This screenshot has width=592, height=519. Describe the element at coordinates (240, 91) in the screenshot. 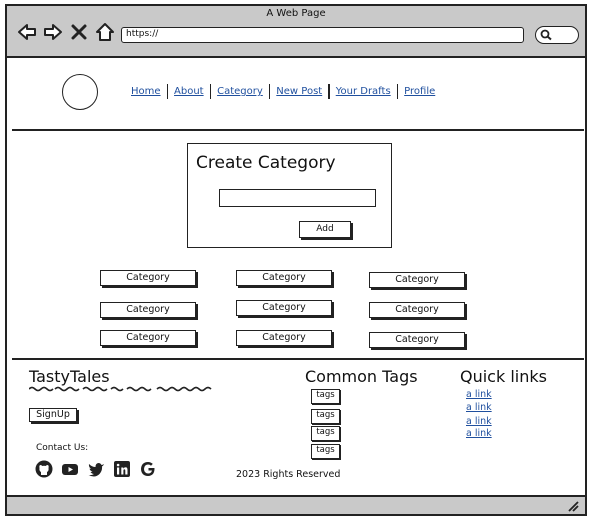

I see `nav-category: Category` at that location.